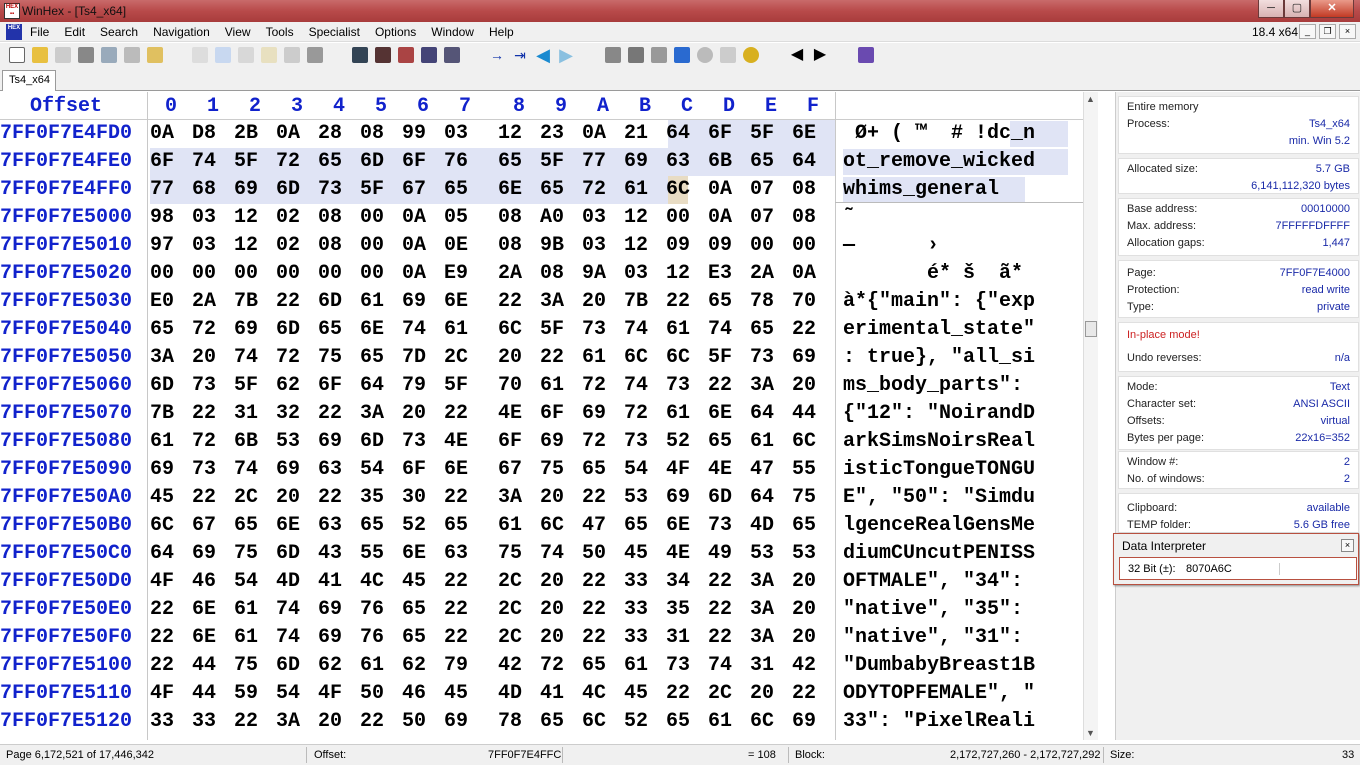 The width and height of the screenshot is (1360, 765). Describe the element at coordinates (682, 55) in the screenshot. I see `calculator-icon` at that location.